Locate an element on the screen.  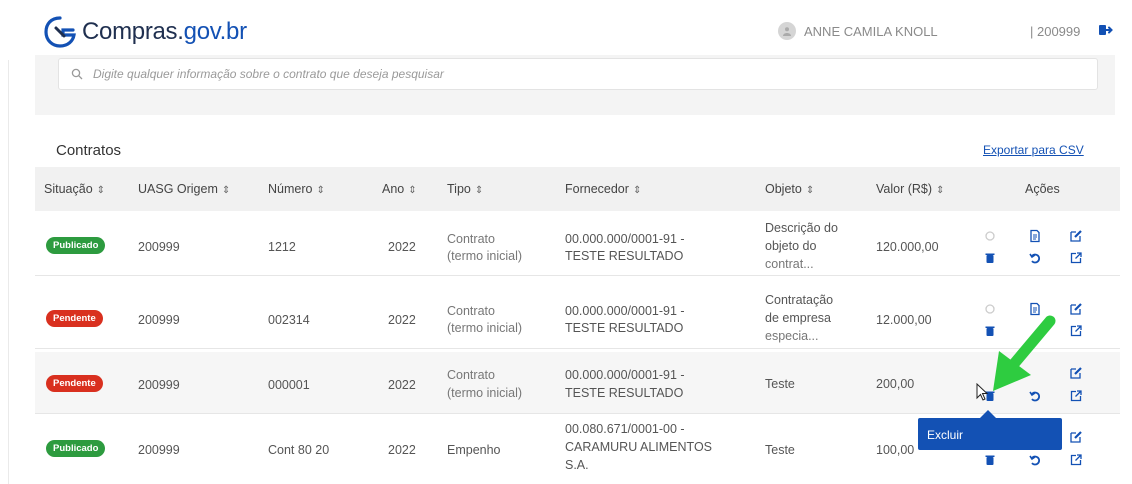
cell-objeto-line2: objeto do is located at coordinates (791, 246).